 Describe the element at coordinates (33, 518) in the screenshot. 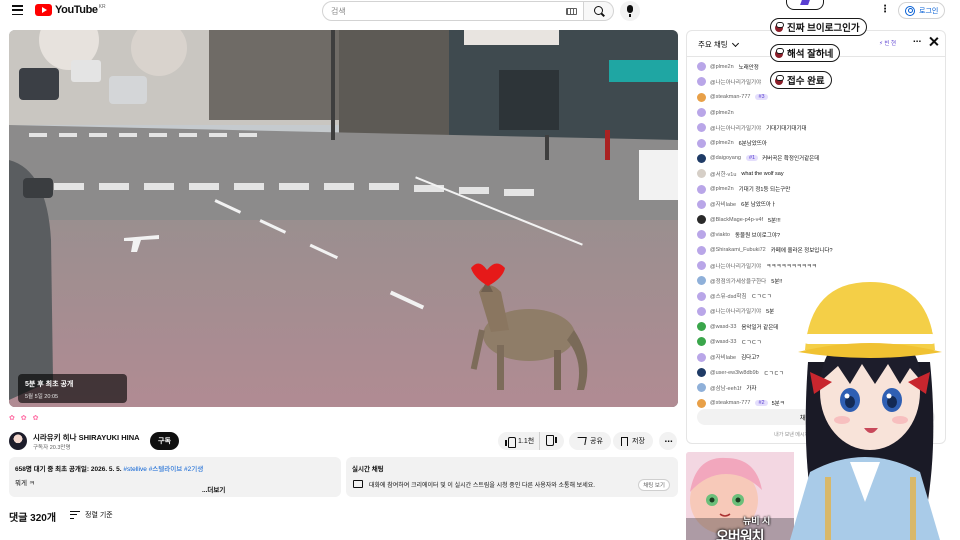

I see `comments-count-heading: 댓글 320개` at that location.